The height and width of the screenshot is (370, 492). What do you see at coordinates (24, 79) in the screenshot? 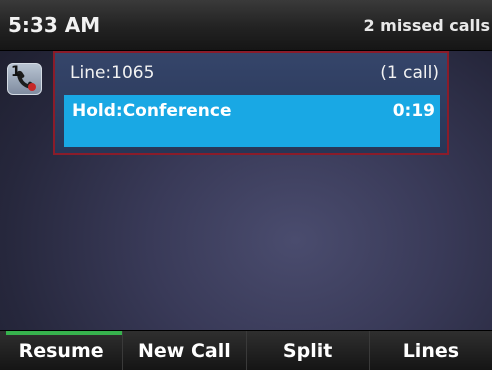
I see `line-key-1: 1` at bounding box center [24, 79].